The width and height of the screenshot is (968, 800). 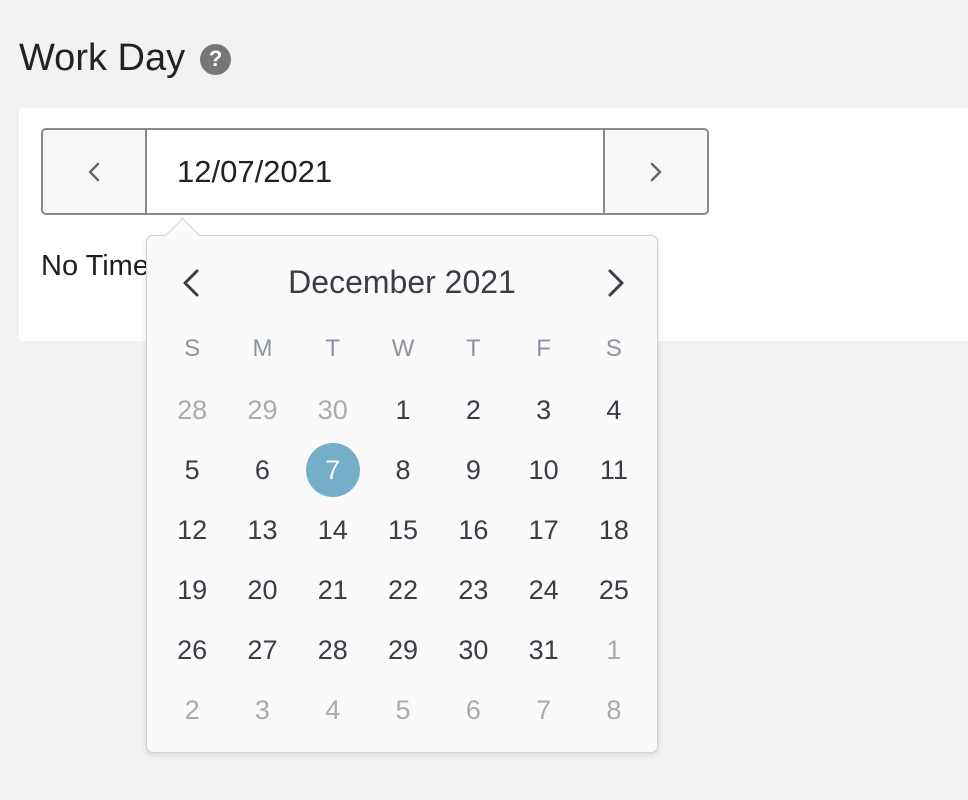 I want to click on calendar-day: 27, so click(x=262, y=650).